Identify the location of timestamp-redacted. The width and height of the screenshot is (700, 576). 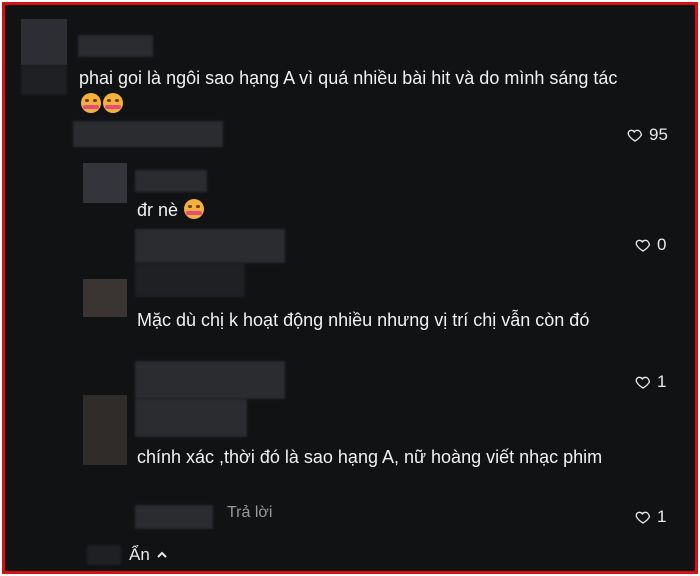
(174, 517).